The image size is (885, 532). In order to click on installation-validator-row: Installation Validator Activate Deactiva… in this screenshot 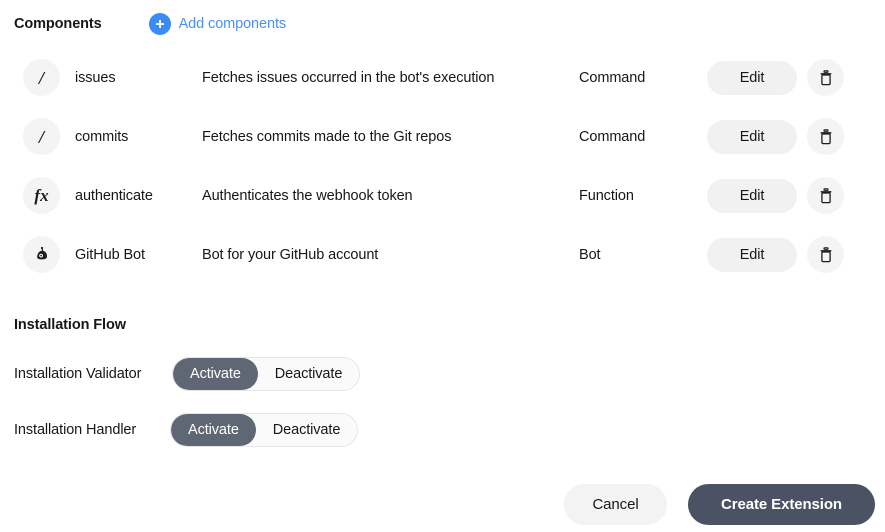, I will do `click(187, 374)`.